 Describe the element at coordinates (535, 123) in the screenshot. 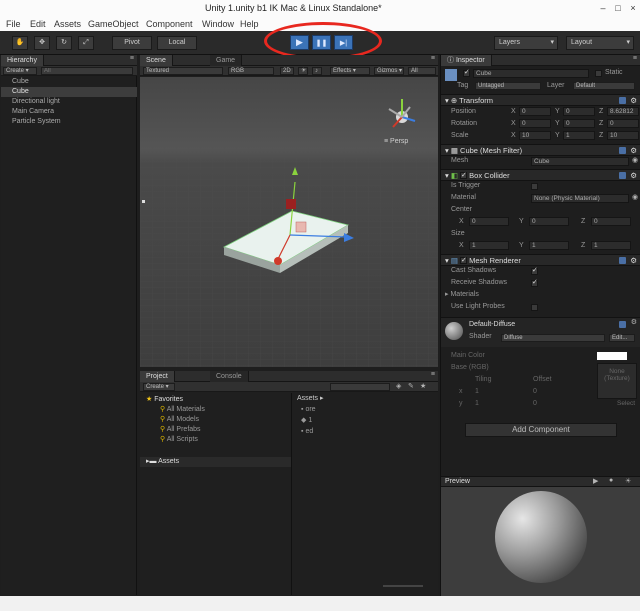

I see `rotation-x-field: 0` at that location.